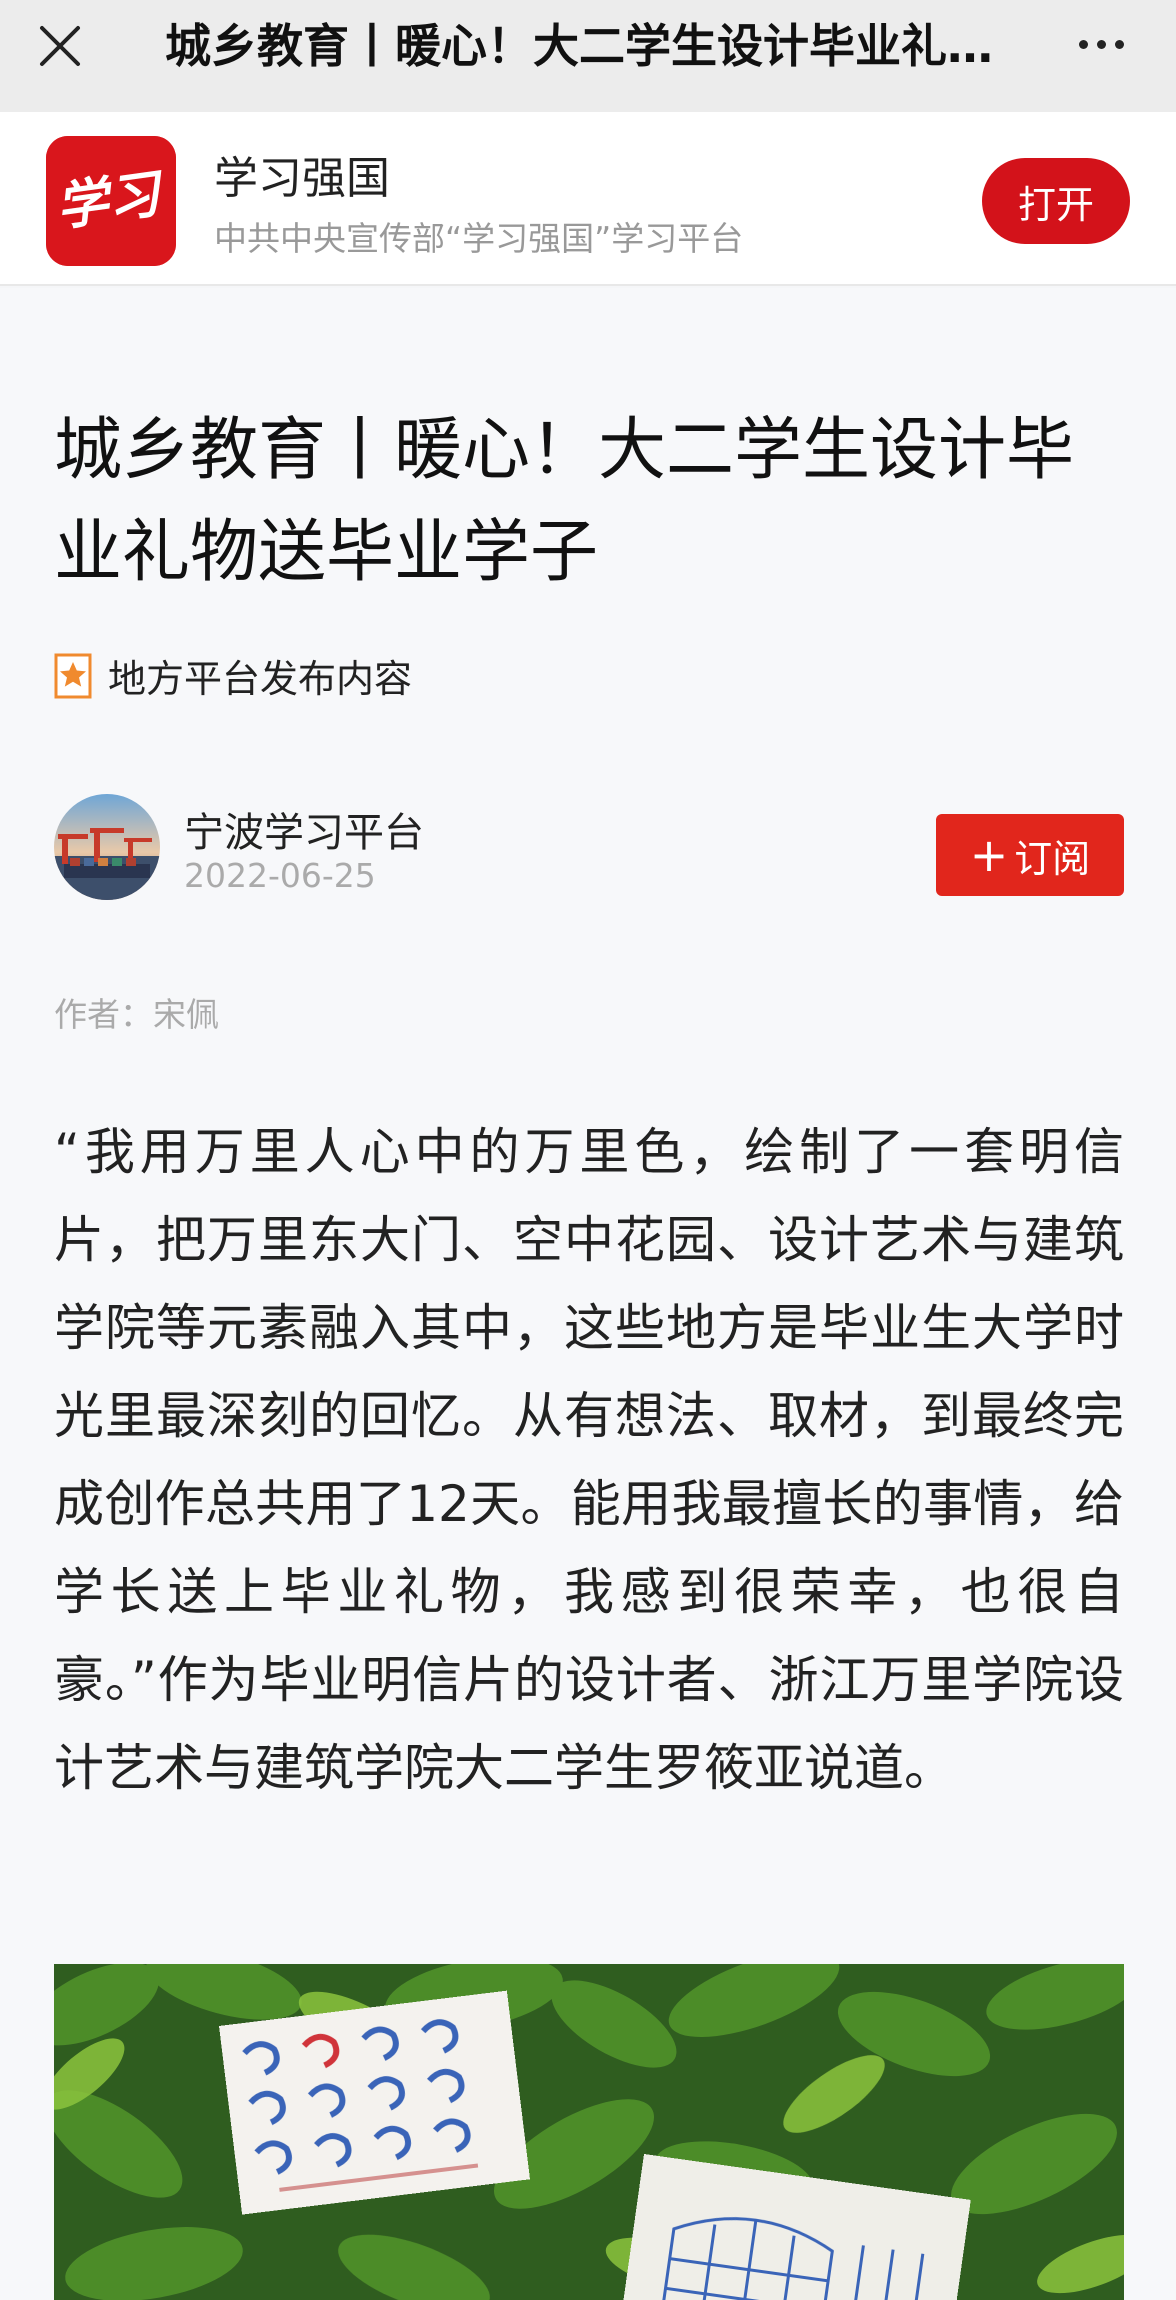 The image size is (1176, 2300). What do you see at coordinates (989, 855) in the screenshot?
I see `plus-icon: +` at bounding box center [989, 855].